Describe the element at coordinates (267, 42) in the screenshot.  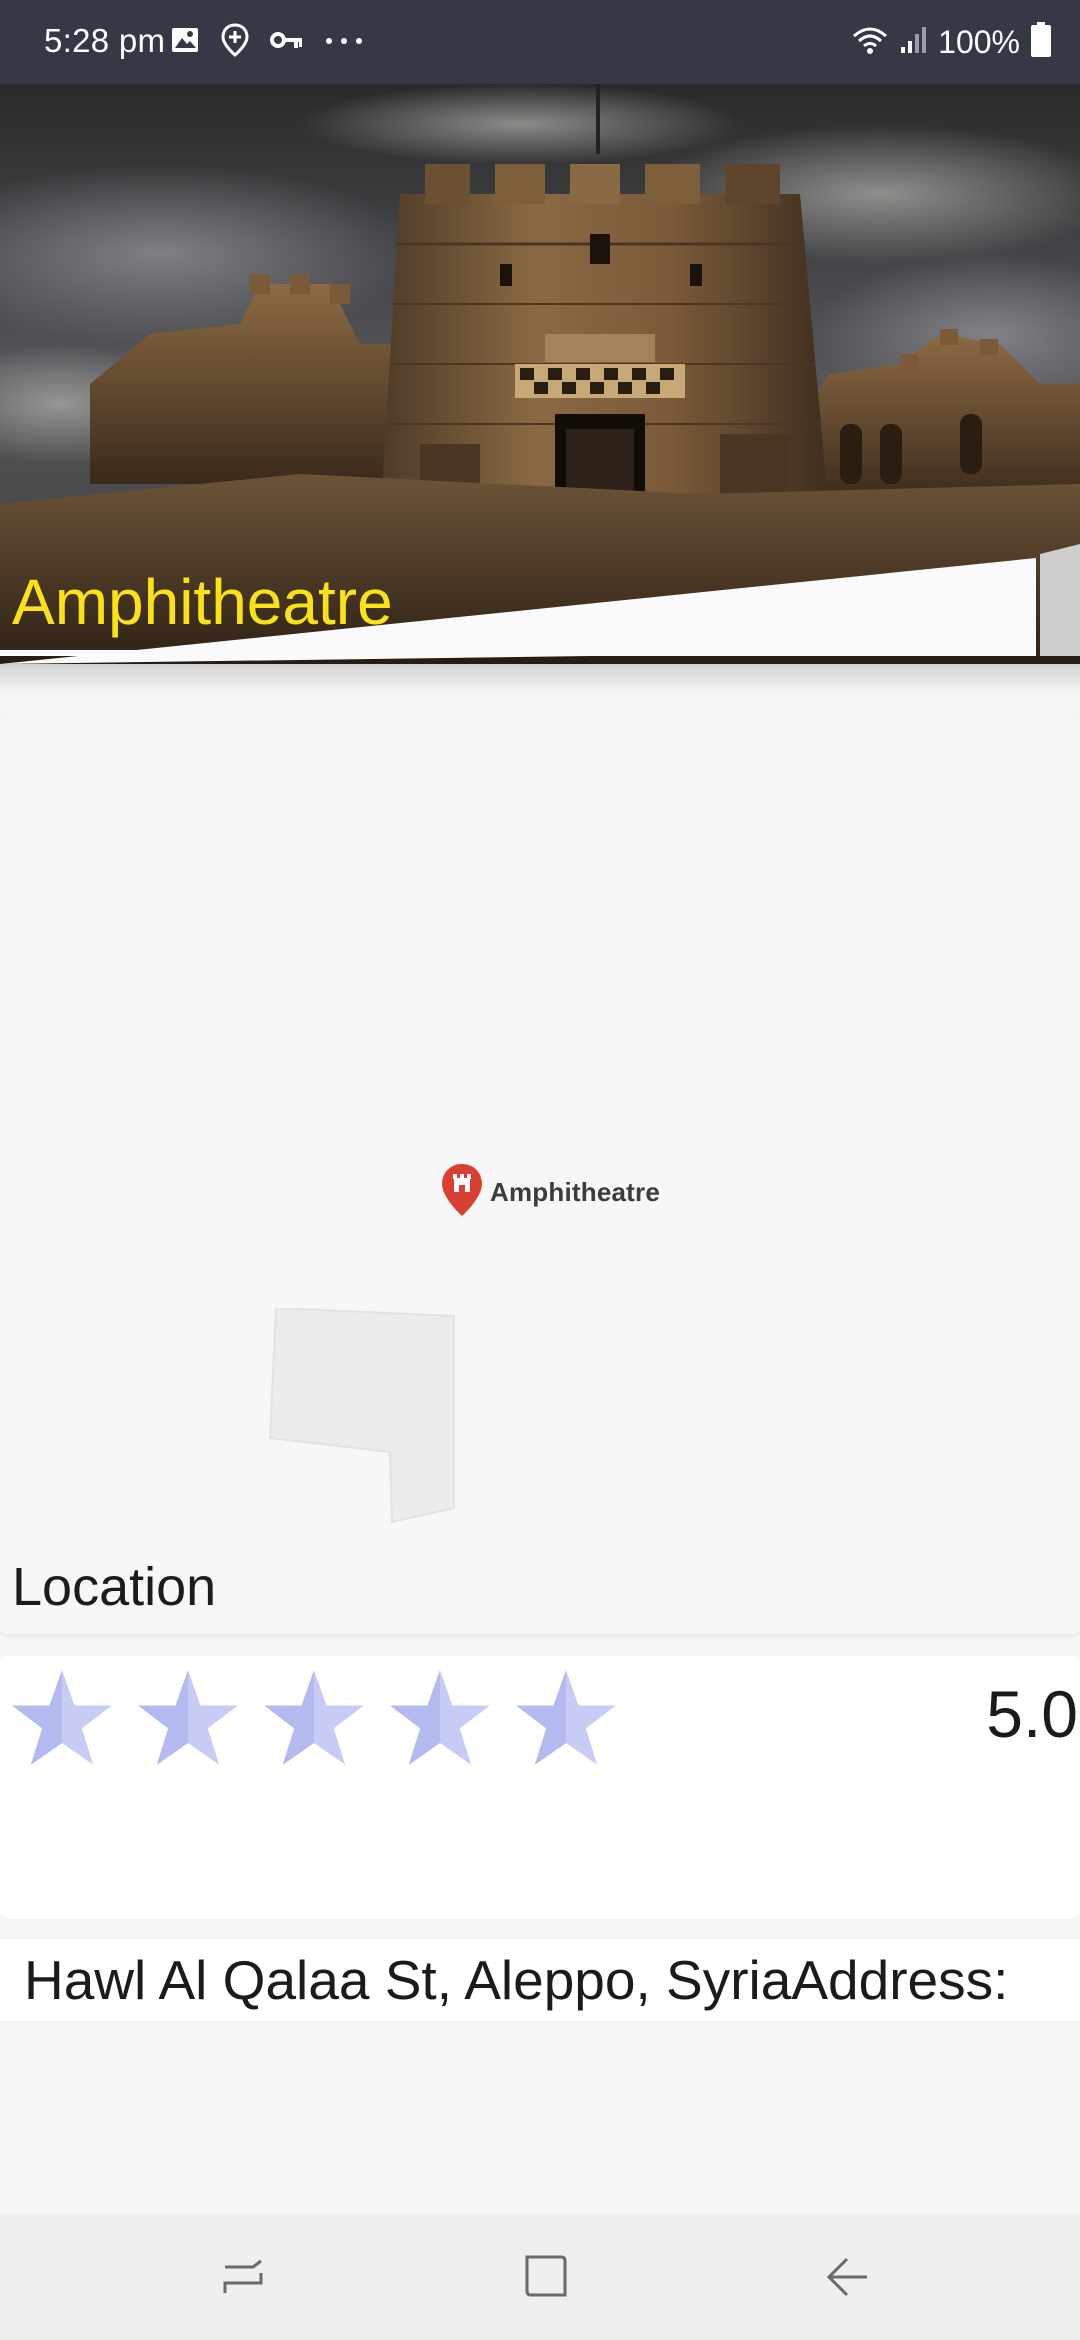
I see `status-notification-icons` at that location.